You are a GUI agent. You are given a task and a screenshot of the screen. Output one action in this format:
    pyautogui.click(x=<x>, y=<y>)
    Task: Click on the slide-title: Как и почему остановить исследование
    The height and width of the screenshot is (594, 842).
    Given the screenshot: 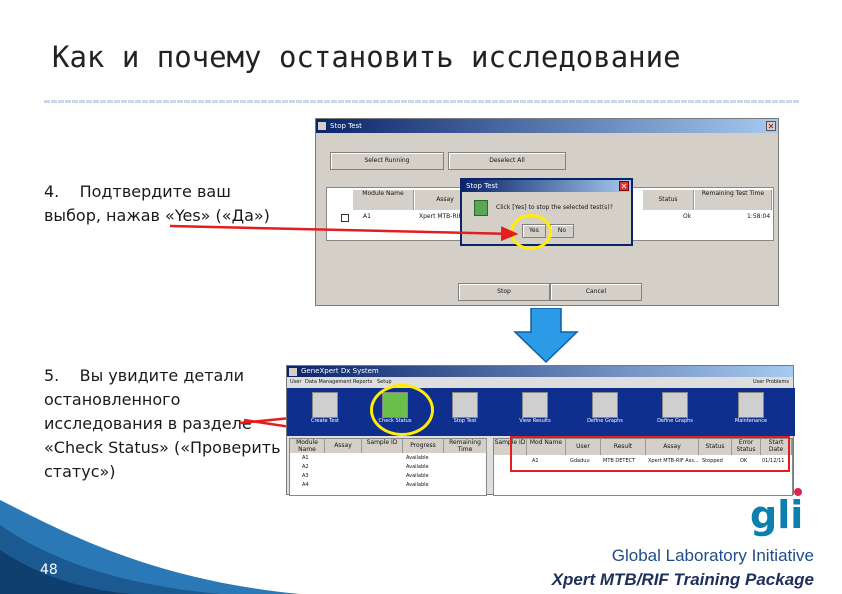 What is the action you would take?
    pyautogui.click(x=366, y=57)
    